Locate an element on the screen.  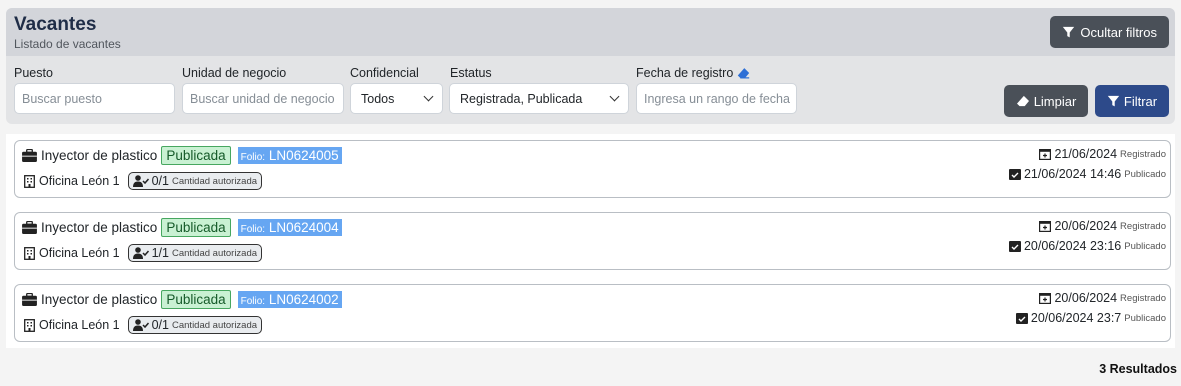
fecha-label: Fecha de registro is located at coordinates (685, 73).